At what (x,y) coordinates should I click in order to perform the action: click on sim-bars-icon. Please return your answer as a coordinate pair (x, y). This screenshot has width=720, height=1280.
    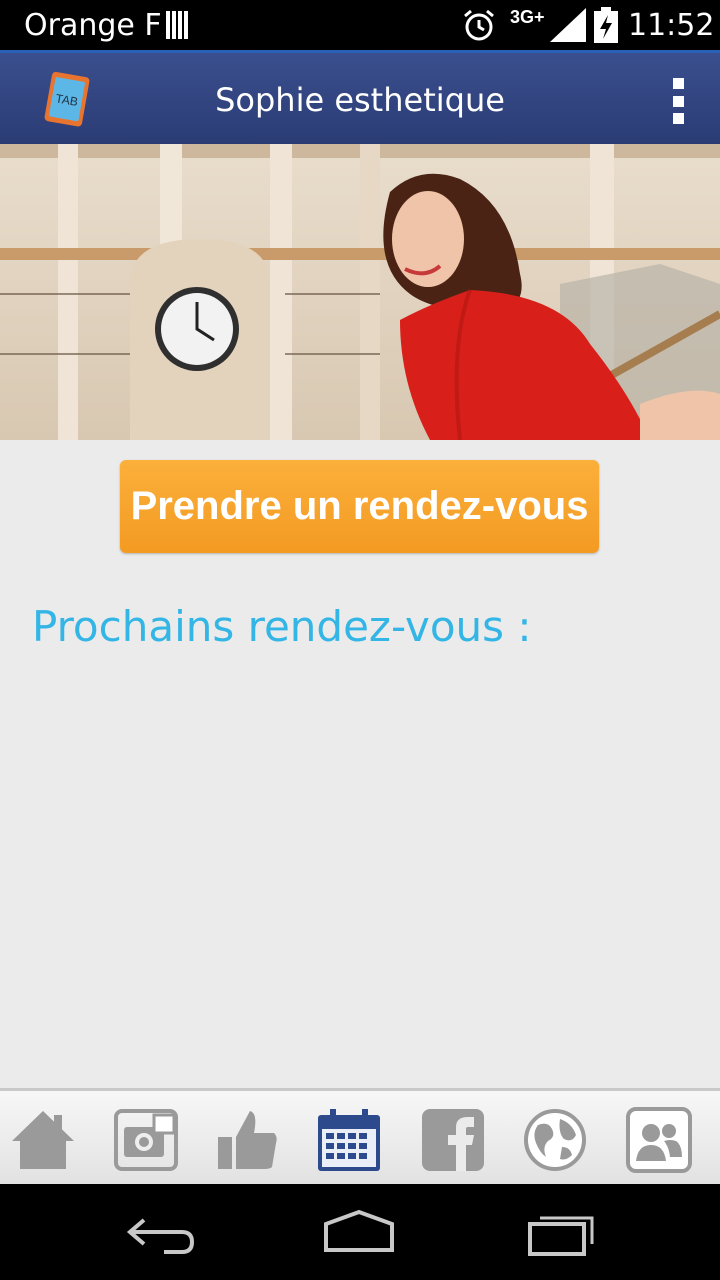
    Looking at the image, I should click on (179, 25).